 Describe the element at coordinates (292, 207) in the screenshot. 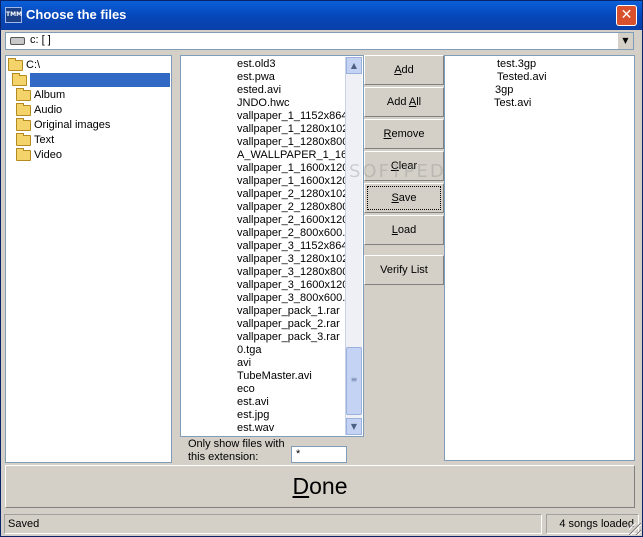

I see `file-list-item: vallpaper_2_1280x800` at that location.